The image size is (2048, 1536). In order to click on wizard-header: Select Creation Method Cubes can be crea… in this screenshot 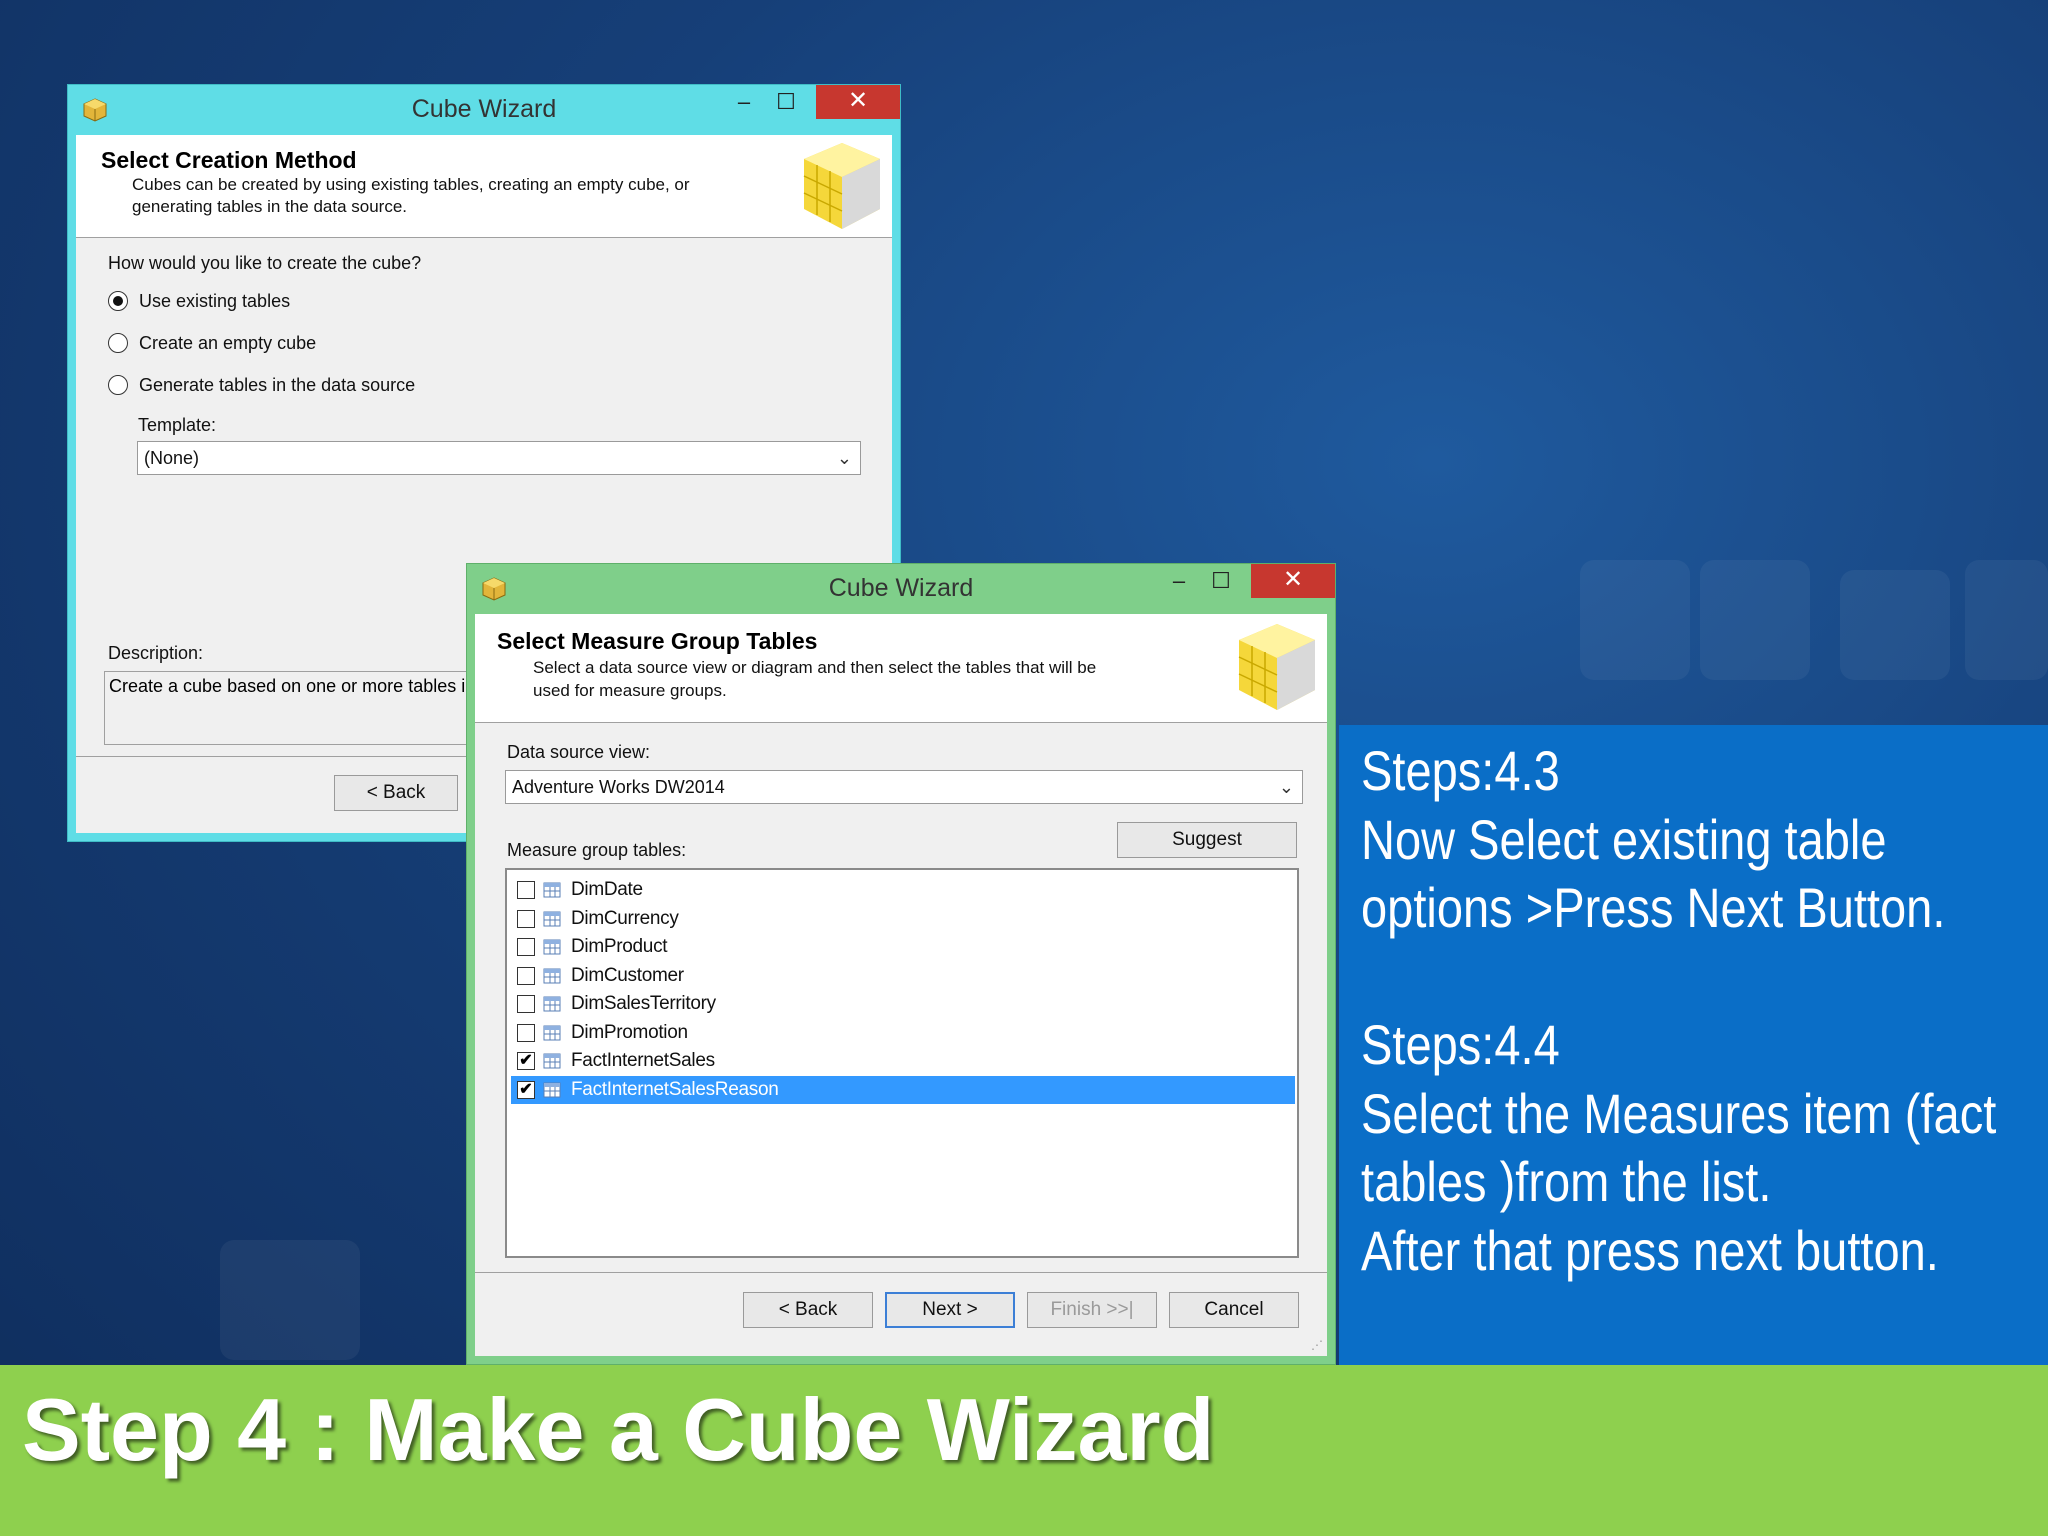, I will do `click(484, 186)`.